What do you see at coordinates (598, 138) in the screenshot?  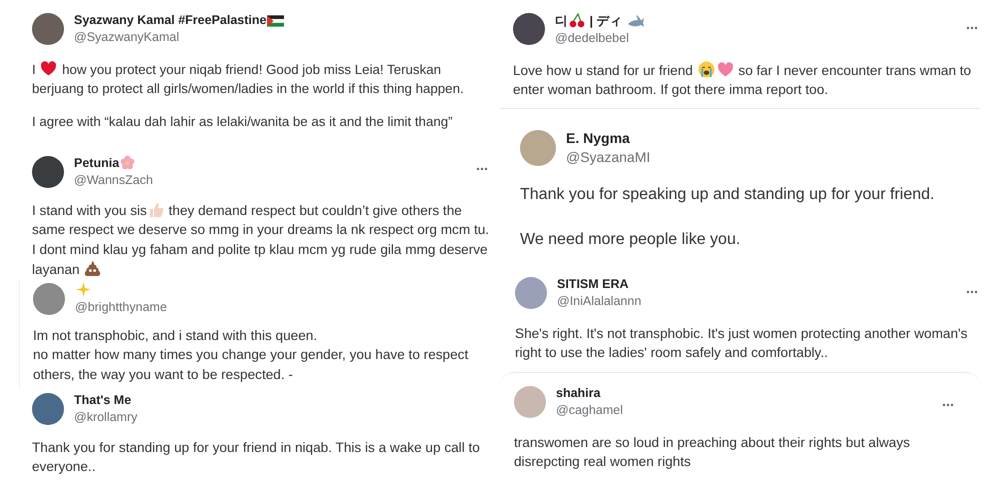 I see `display-name: E. Nygma` at bounding box center [598, 138].